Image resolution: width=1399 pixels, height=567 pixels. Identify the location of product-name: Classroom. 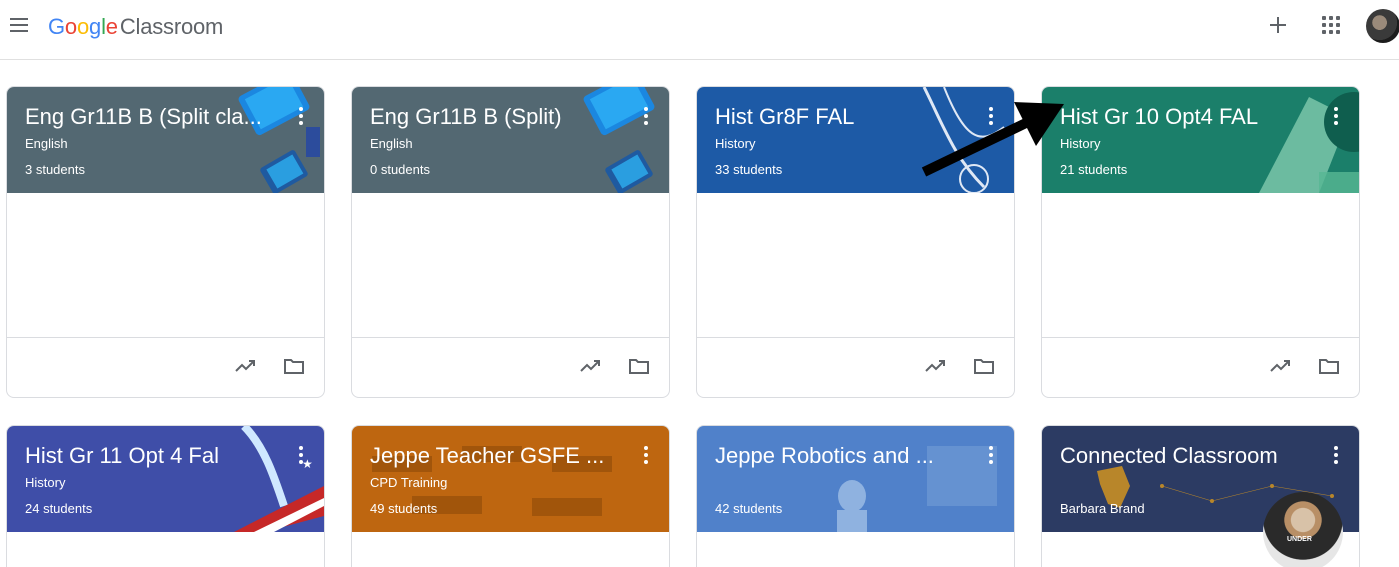
(171, 26).